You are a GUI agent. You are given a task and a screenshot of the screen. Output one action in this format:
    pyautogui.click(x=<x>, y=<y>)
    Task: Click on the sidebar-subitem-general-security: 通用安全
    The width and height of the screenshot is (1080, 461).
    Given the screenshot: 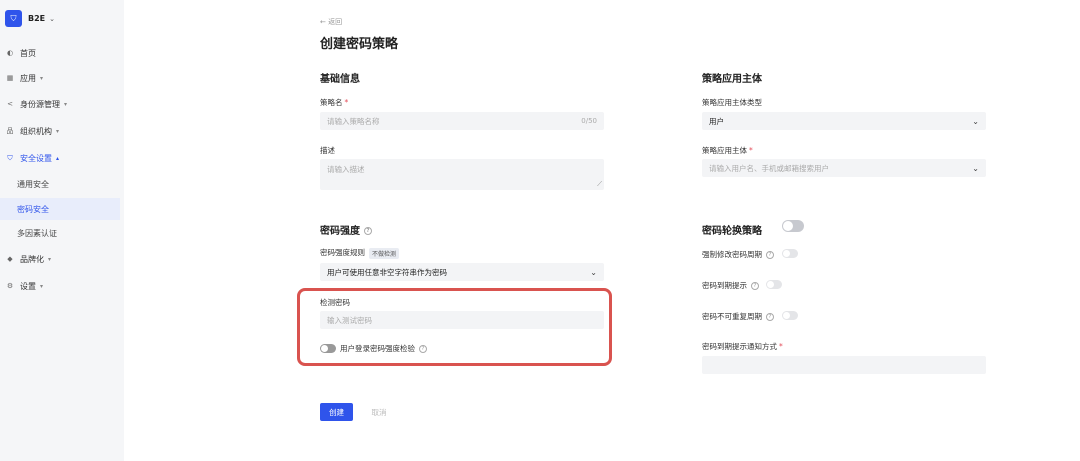 What is the action you would take?
    pyautogui.click(x=60, y=184)
    